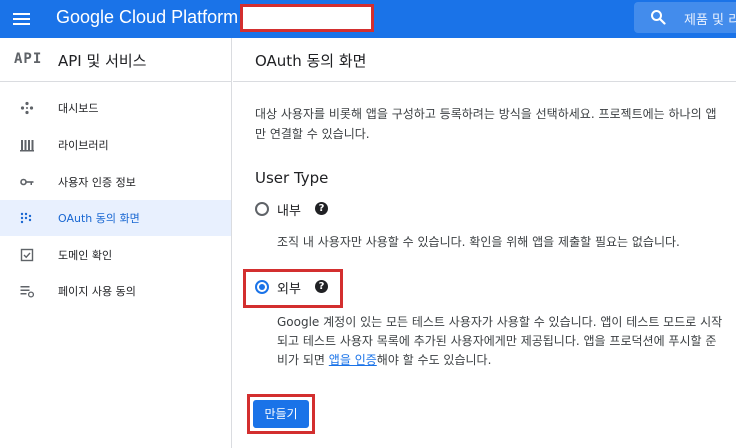 The width and height of the screenshot is (736, 448). Describe the element at coordinates (99, 218) in the screenshot. I see `sidebar-item-label: OAuth 동의 화면` at that location.